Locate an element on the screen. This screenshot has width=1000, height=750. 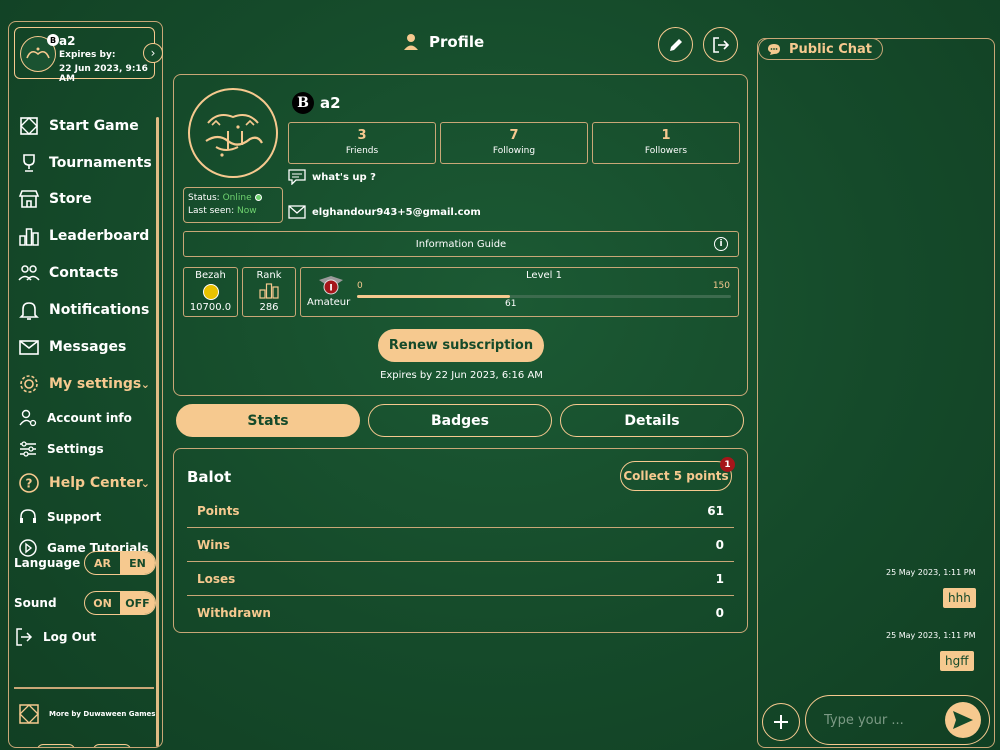
stat-key: Wins is located at coordinates (214, 544).